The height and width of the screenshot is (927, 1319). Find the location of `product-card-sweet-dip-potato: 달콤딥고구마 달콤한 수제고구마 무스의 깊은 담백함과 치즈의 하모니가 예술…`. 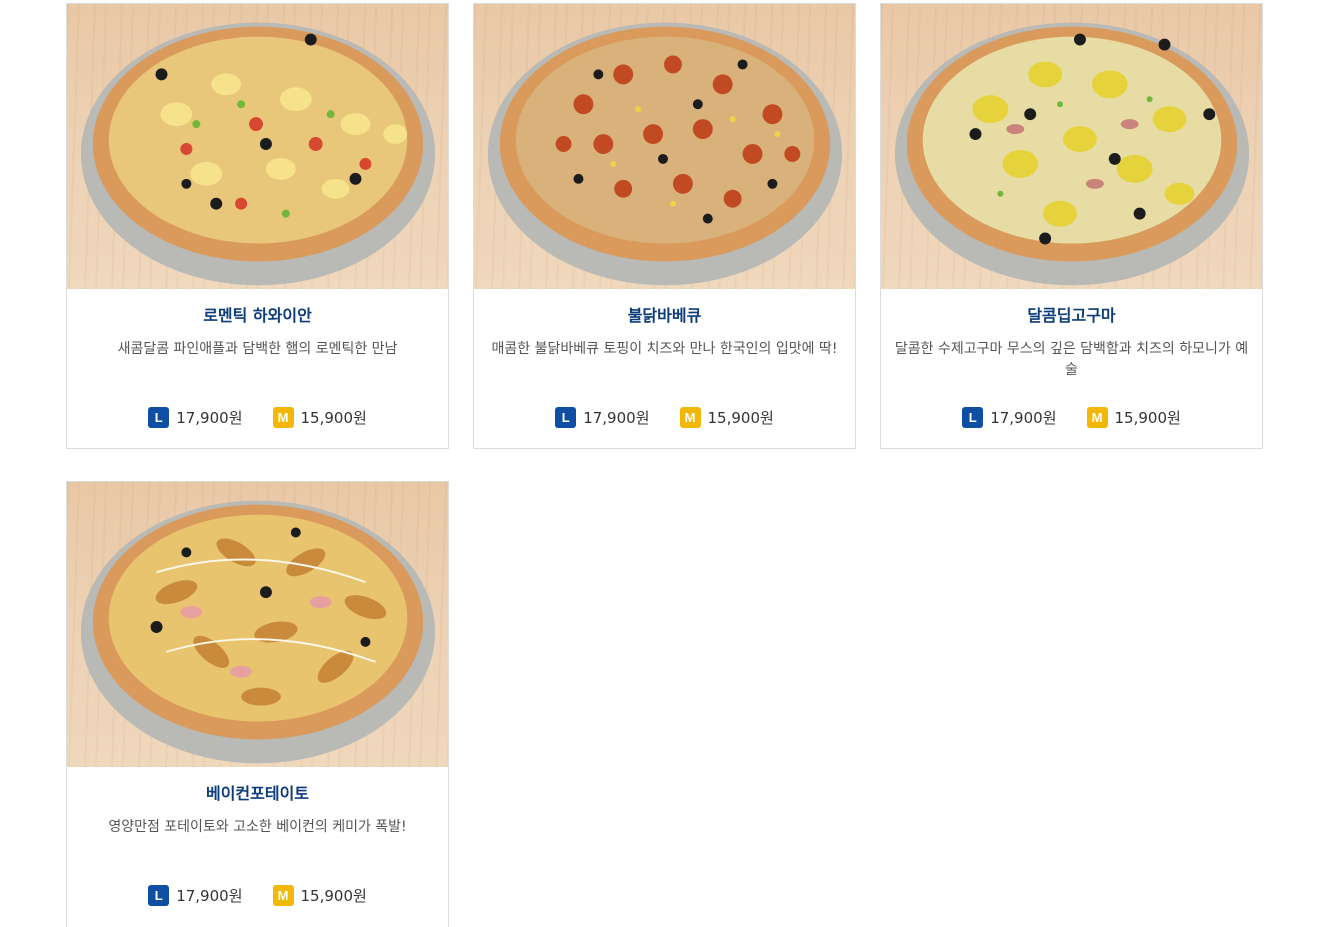

product-card-sweet-dip-potato: 달콤딥고구마 달콤한 수제고구마 무스의 깊은 담백함과 치즈의 하모니가 예술… is located at coordinates (1071, 226).